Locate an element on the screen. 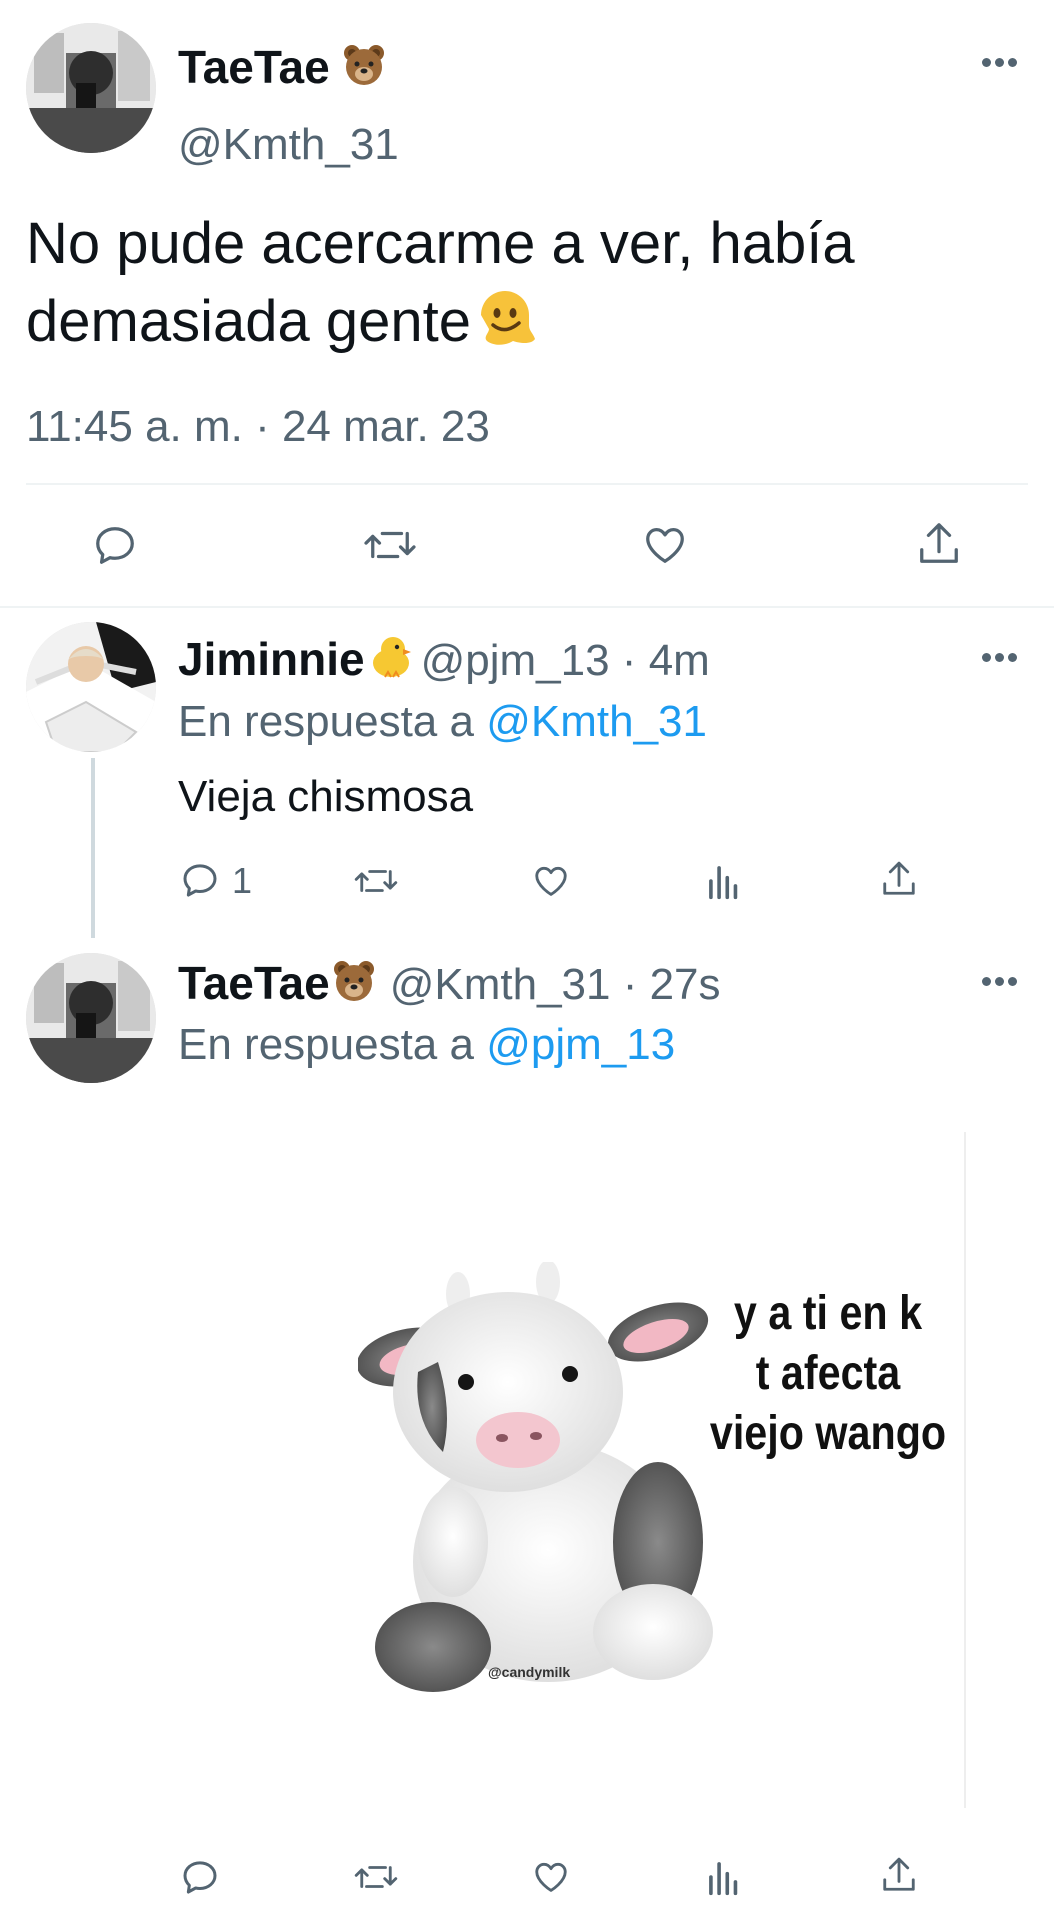  replying-to-mention: @pjm_13 is located at coordinates (580, 1044).